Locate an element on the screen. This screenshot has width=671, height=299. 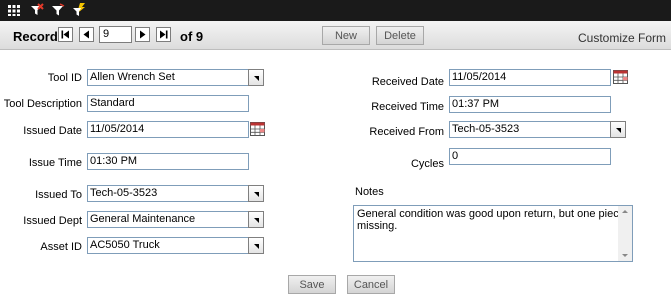
issued-to-field: Tech-05-3523 is located at coordinates (168, 193).